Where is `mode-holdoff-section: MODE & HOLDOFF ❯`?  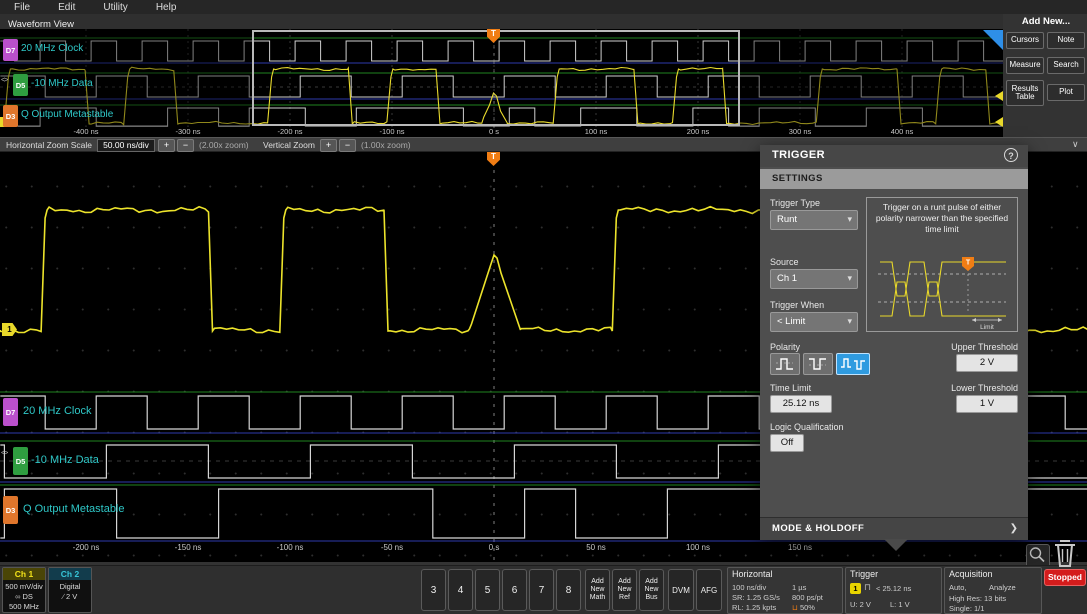
mode-holdoff-section: MODE & HOLDOFF ❯ is located at coordinates (894, 528).